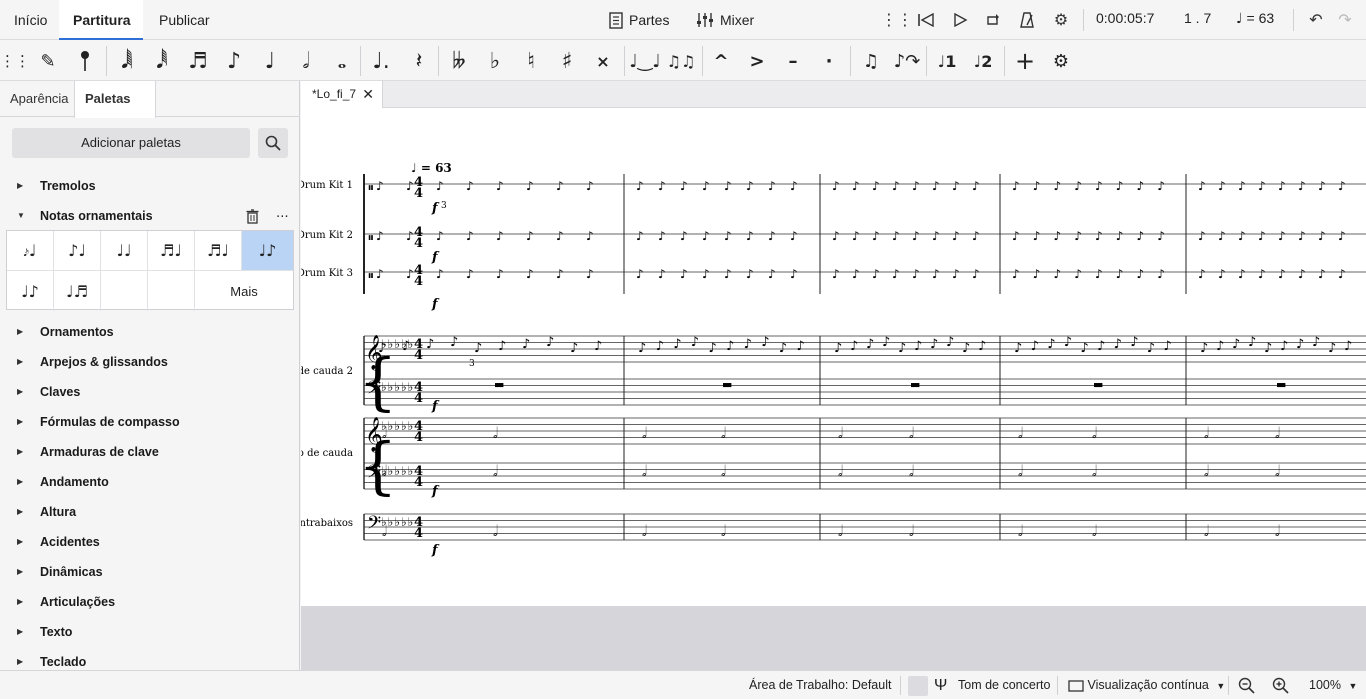  I want to click on close-icon: ✕, so click(368, 94).